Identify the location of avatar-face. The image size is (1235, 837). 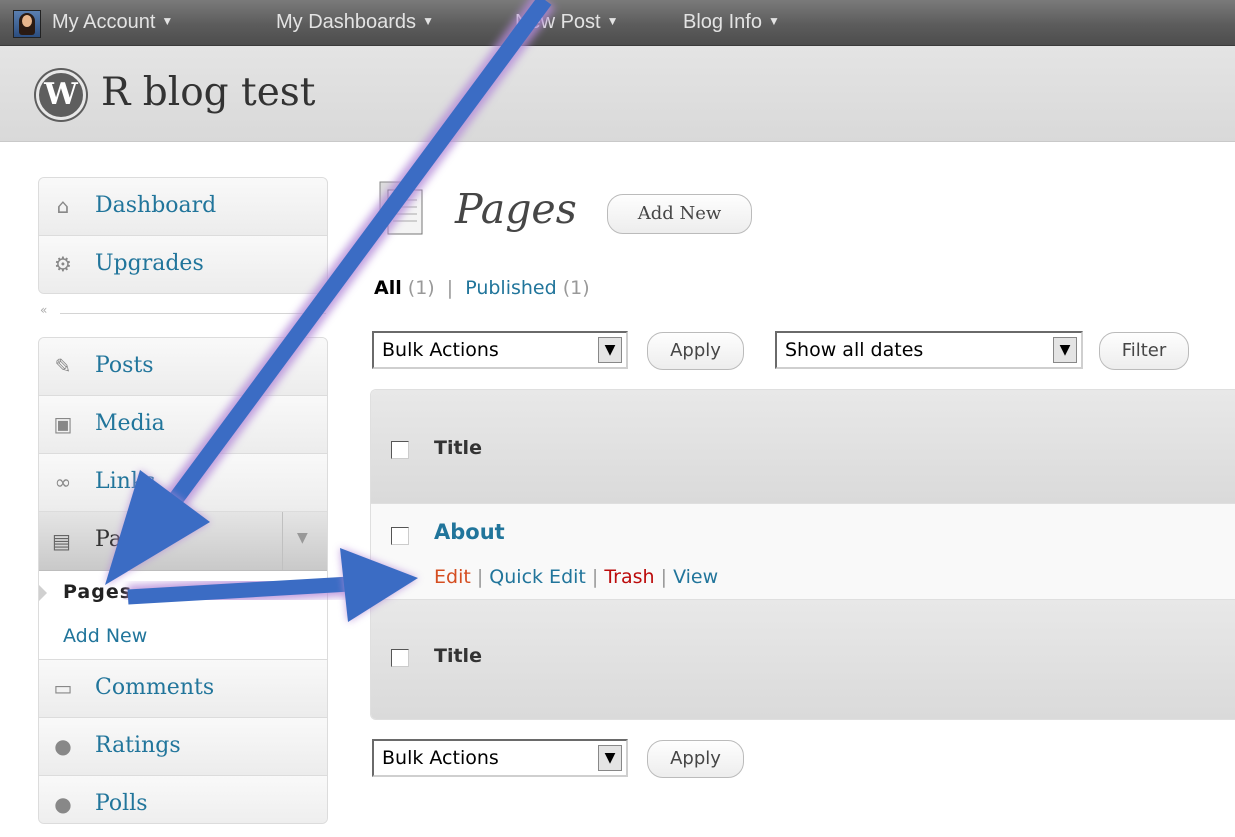
(27, 21).